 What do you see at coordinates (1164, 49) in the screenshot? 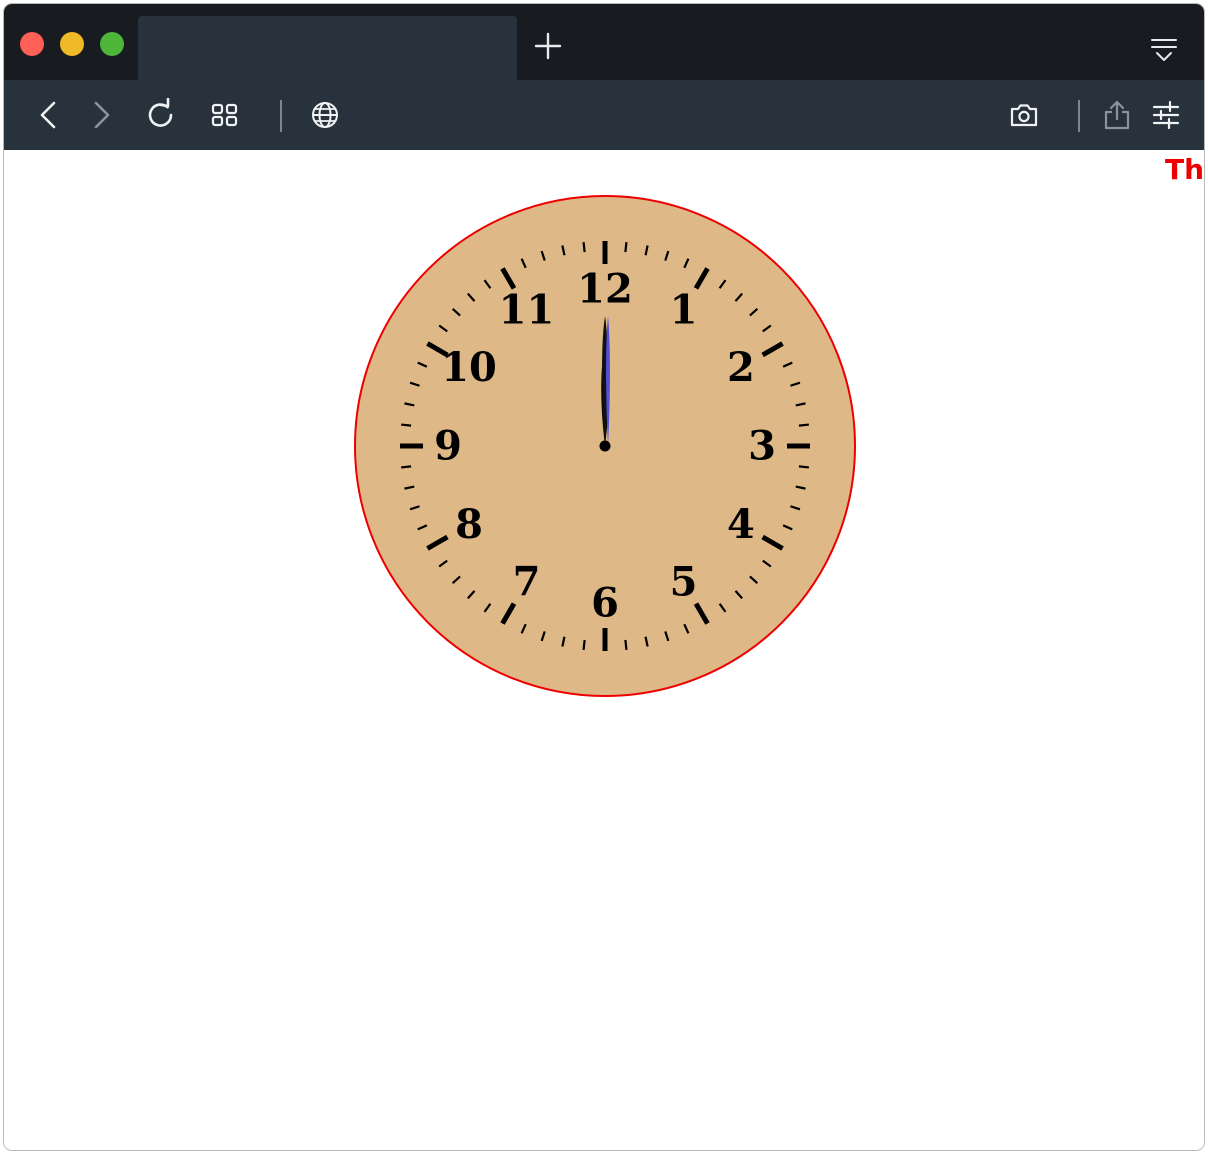
I see `tab-list-icon` at bounding box center [1164, 49].